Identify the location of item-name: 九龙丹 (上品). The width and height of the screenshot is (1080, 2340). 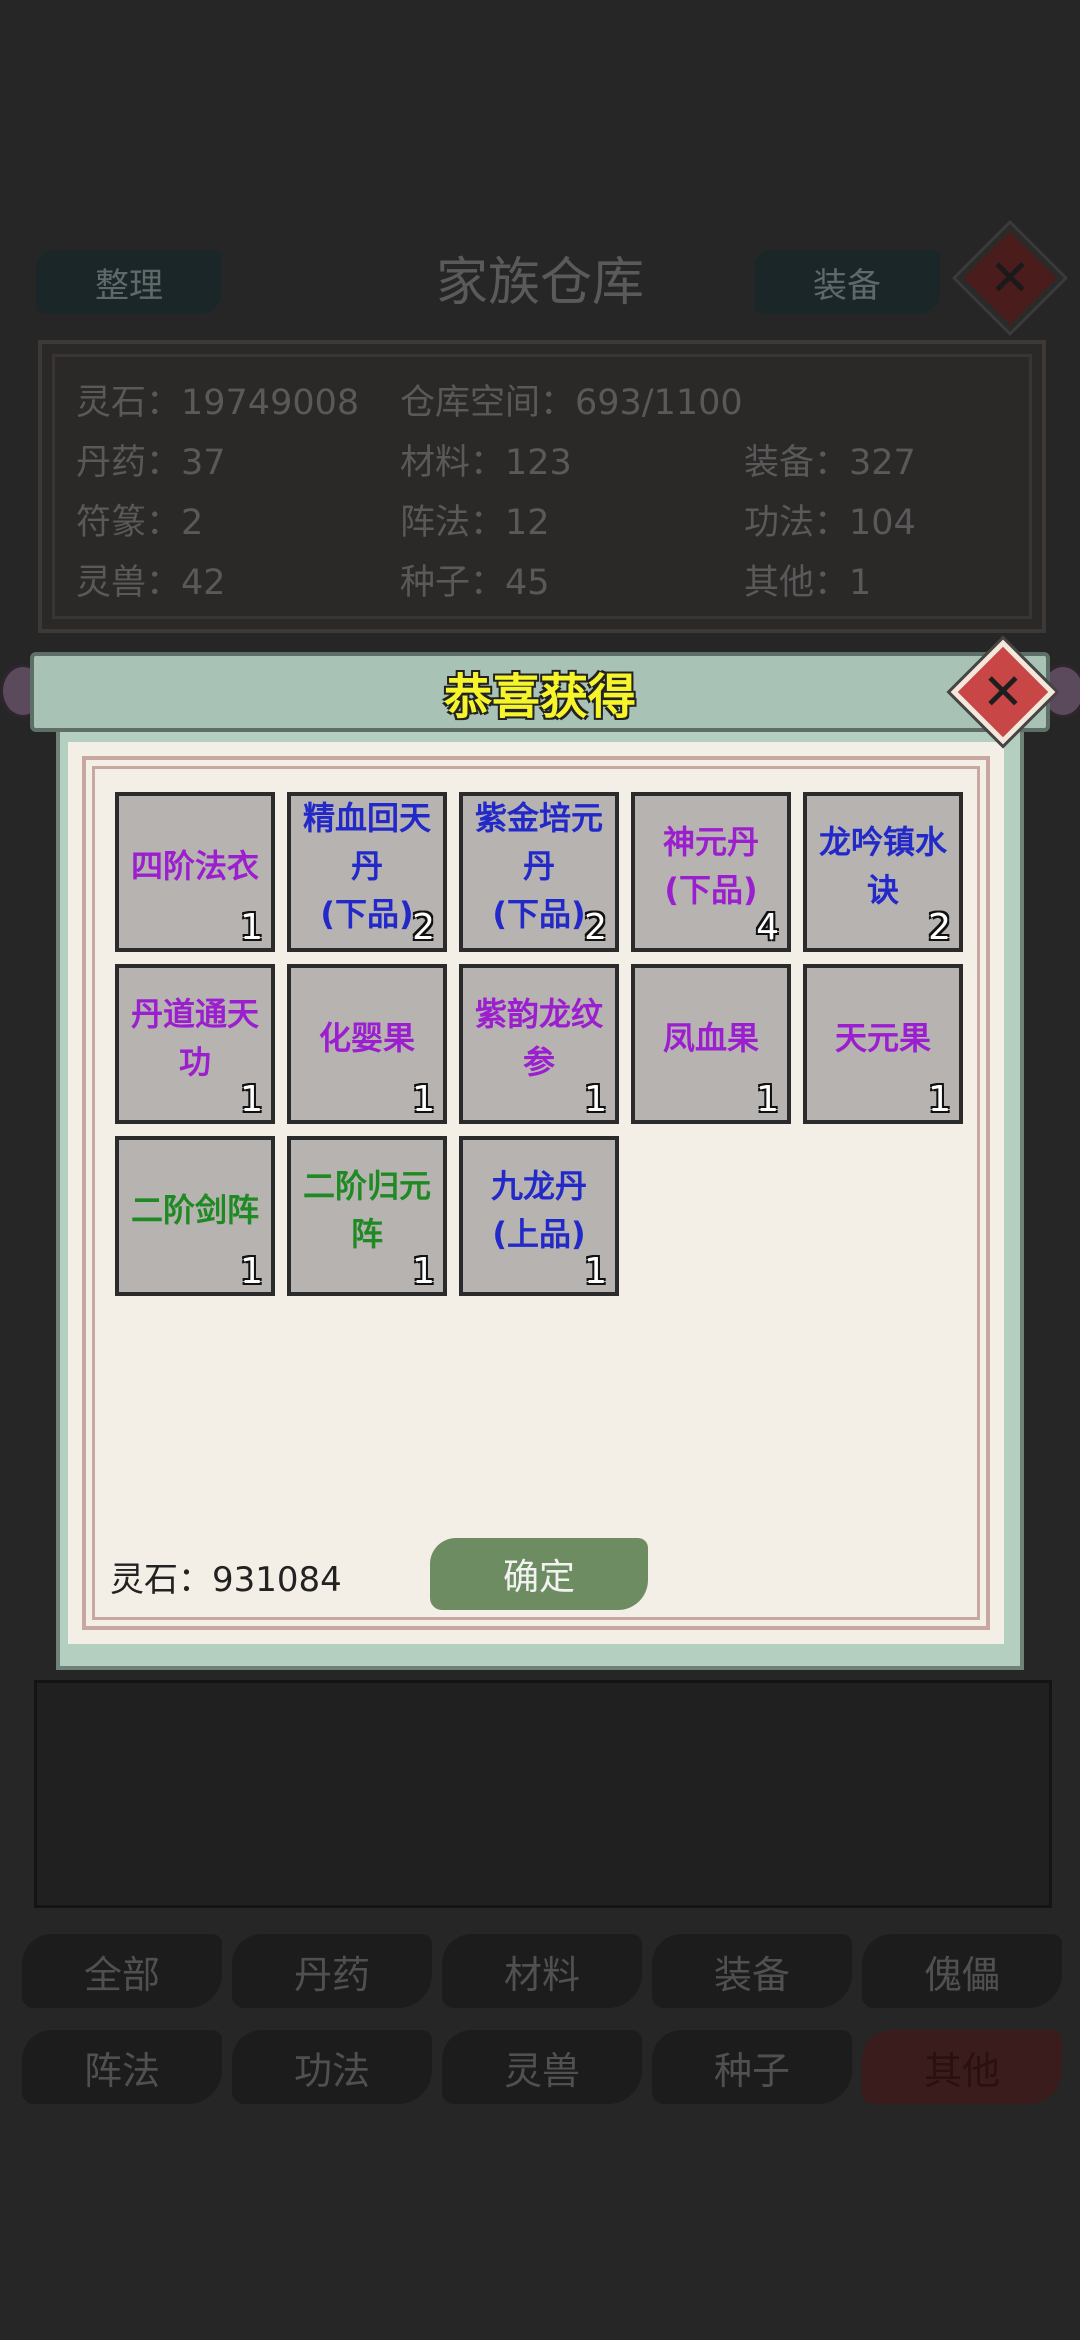
(538, 1210).